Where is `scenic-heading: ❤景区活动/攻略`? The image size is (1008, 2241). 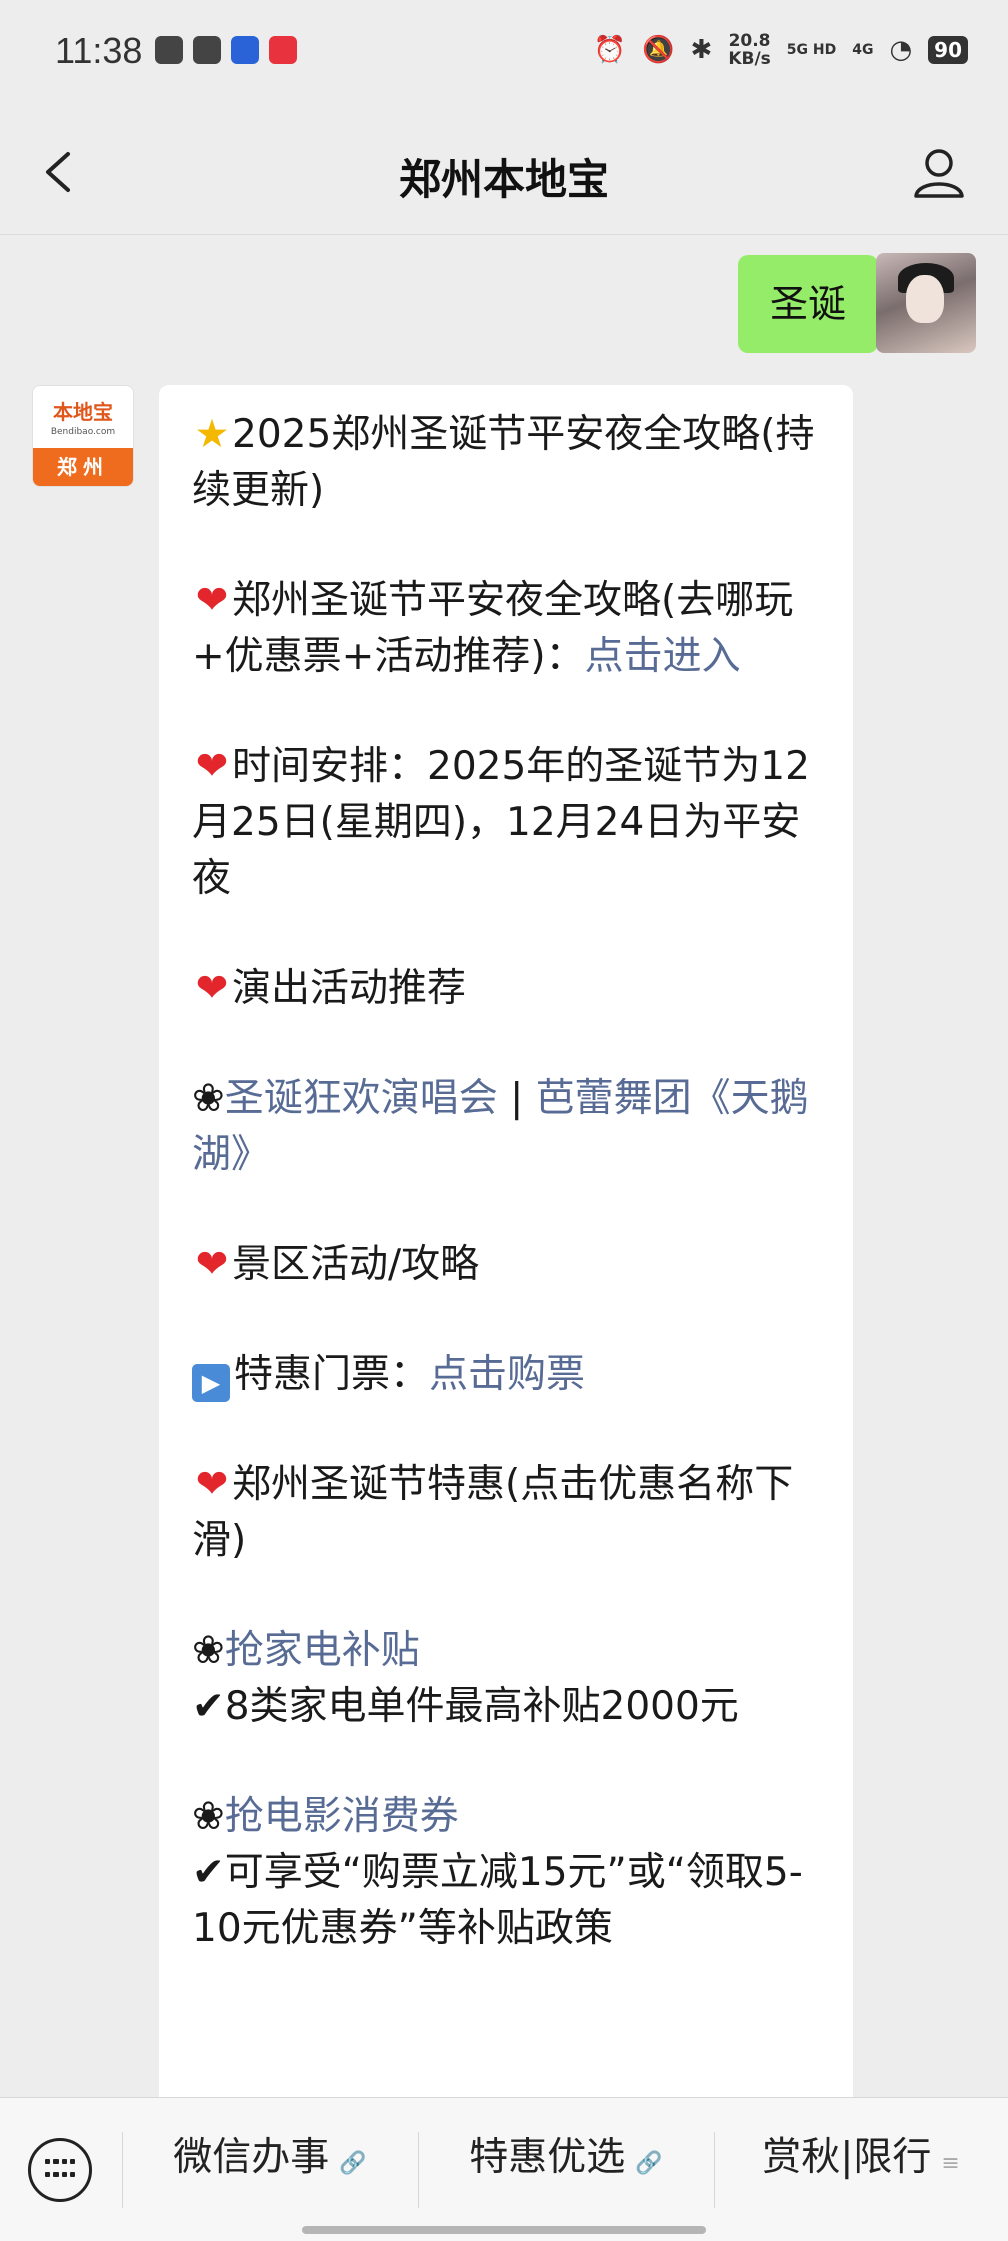
scenic-heading: ❤景区活动/攻略 is located at coordinates (507, 1265).